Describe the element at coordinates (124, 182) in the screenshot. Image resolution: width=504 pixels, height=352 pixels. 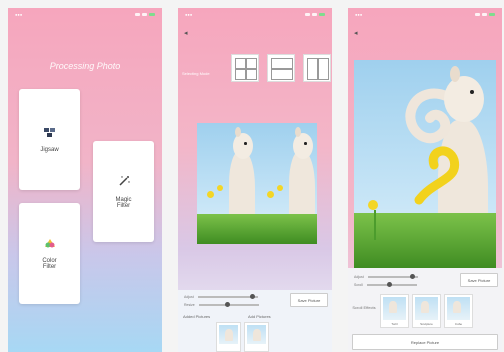
I see `magic-wand-icon` at that location.